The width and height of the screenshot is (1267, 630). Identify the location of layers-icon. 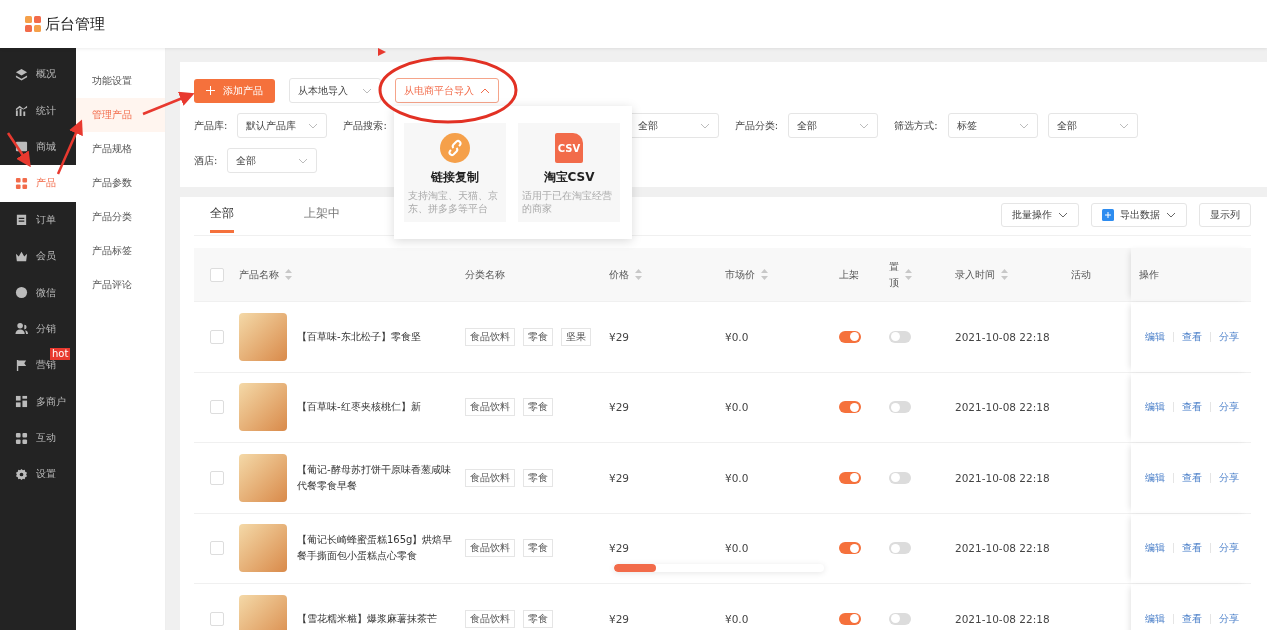
(21, 74).